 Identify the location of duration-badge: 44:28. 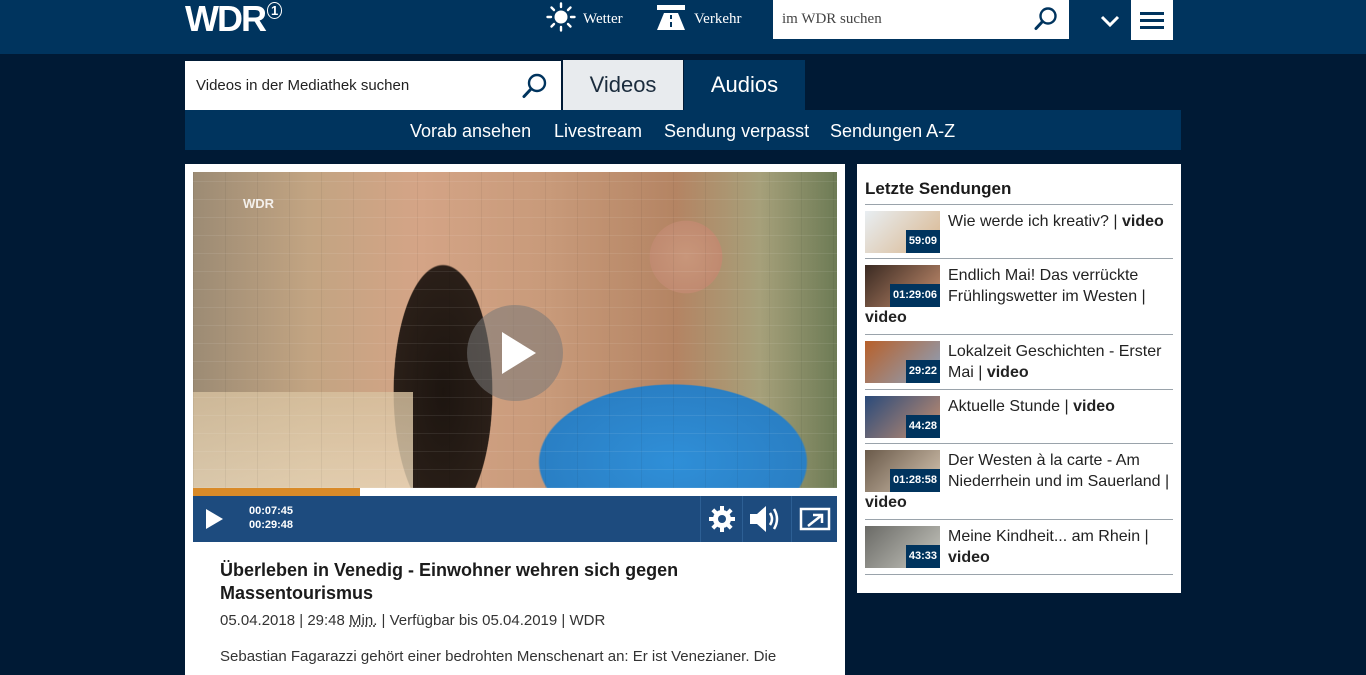
(922, 426).